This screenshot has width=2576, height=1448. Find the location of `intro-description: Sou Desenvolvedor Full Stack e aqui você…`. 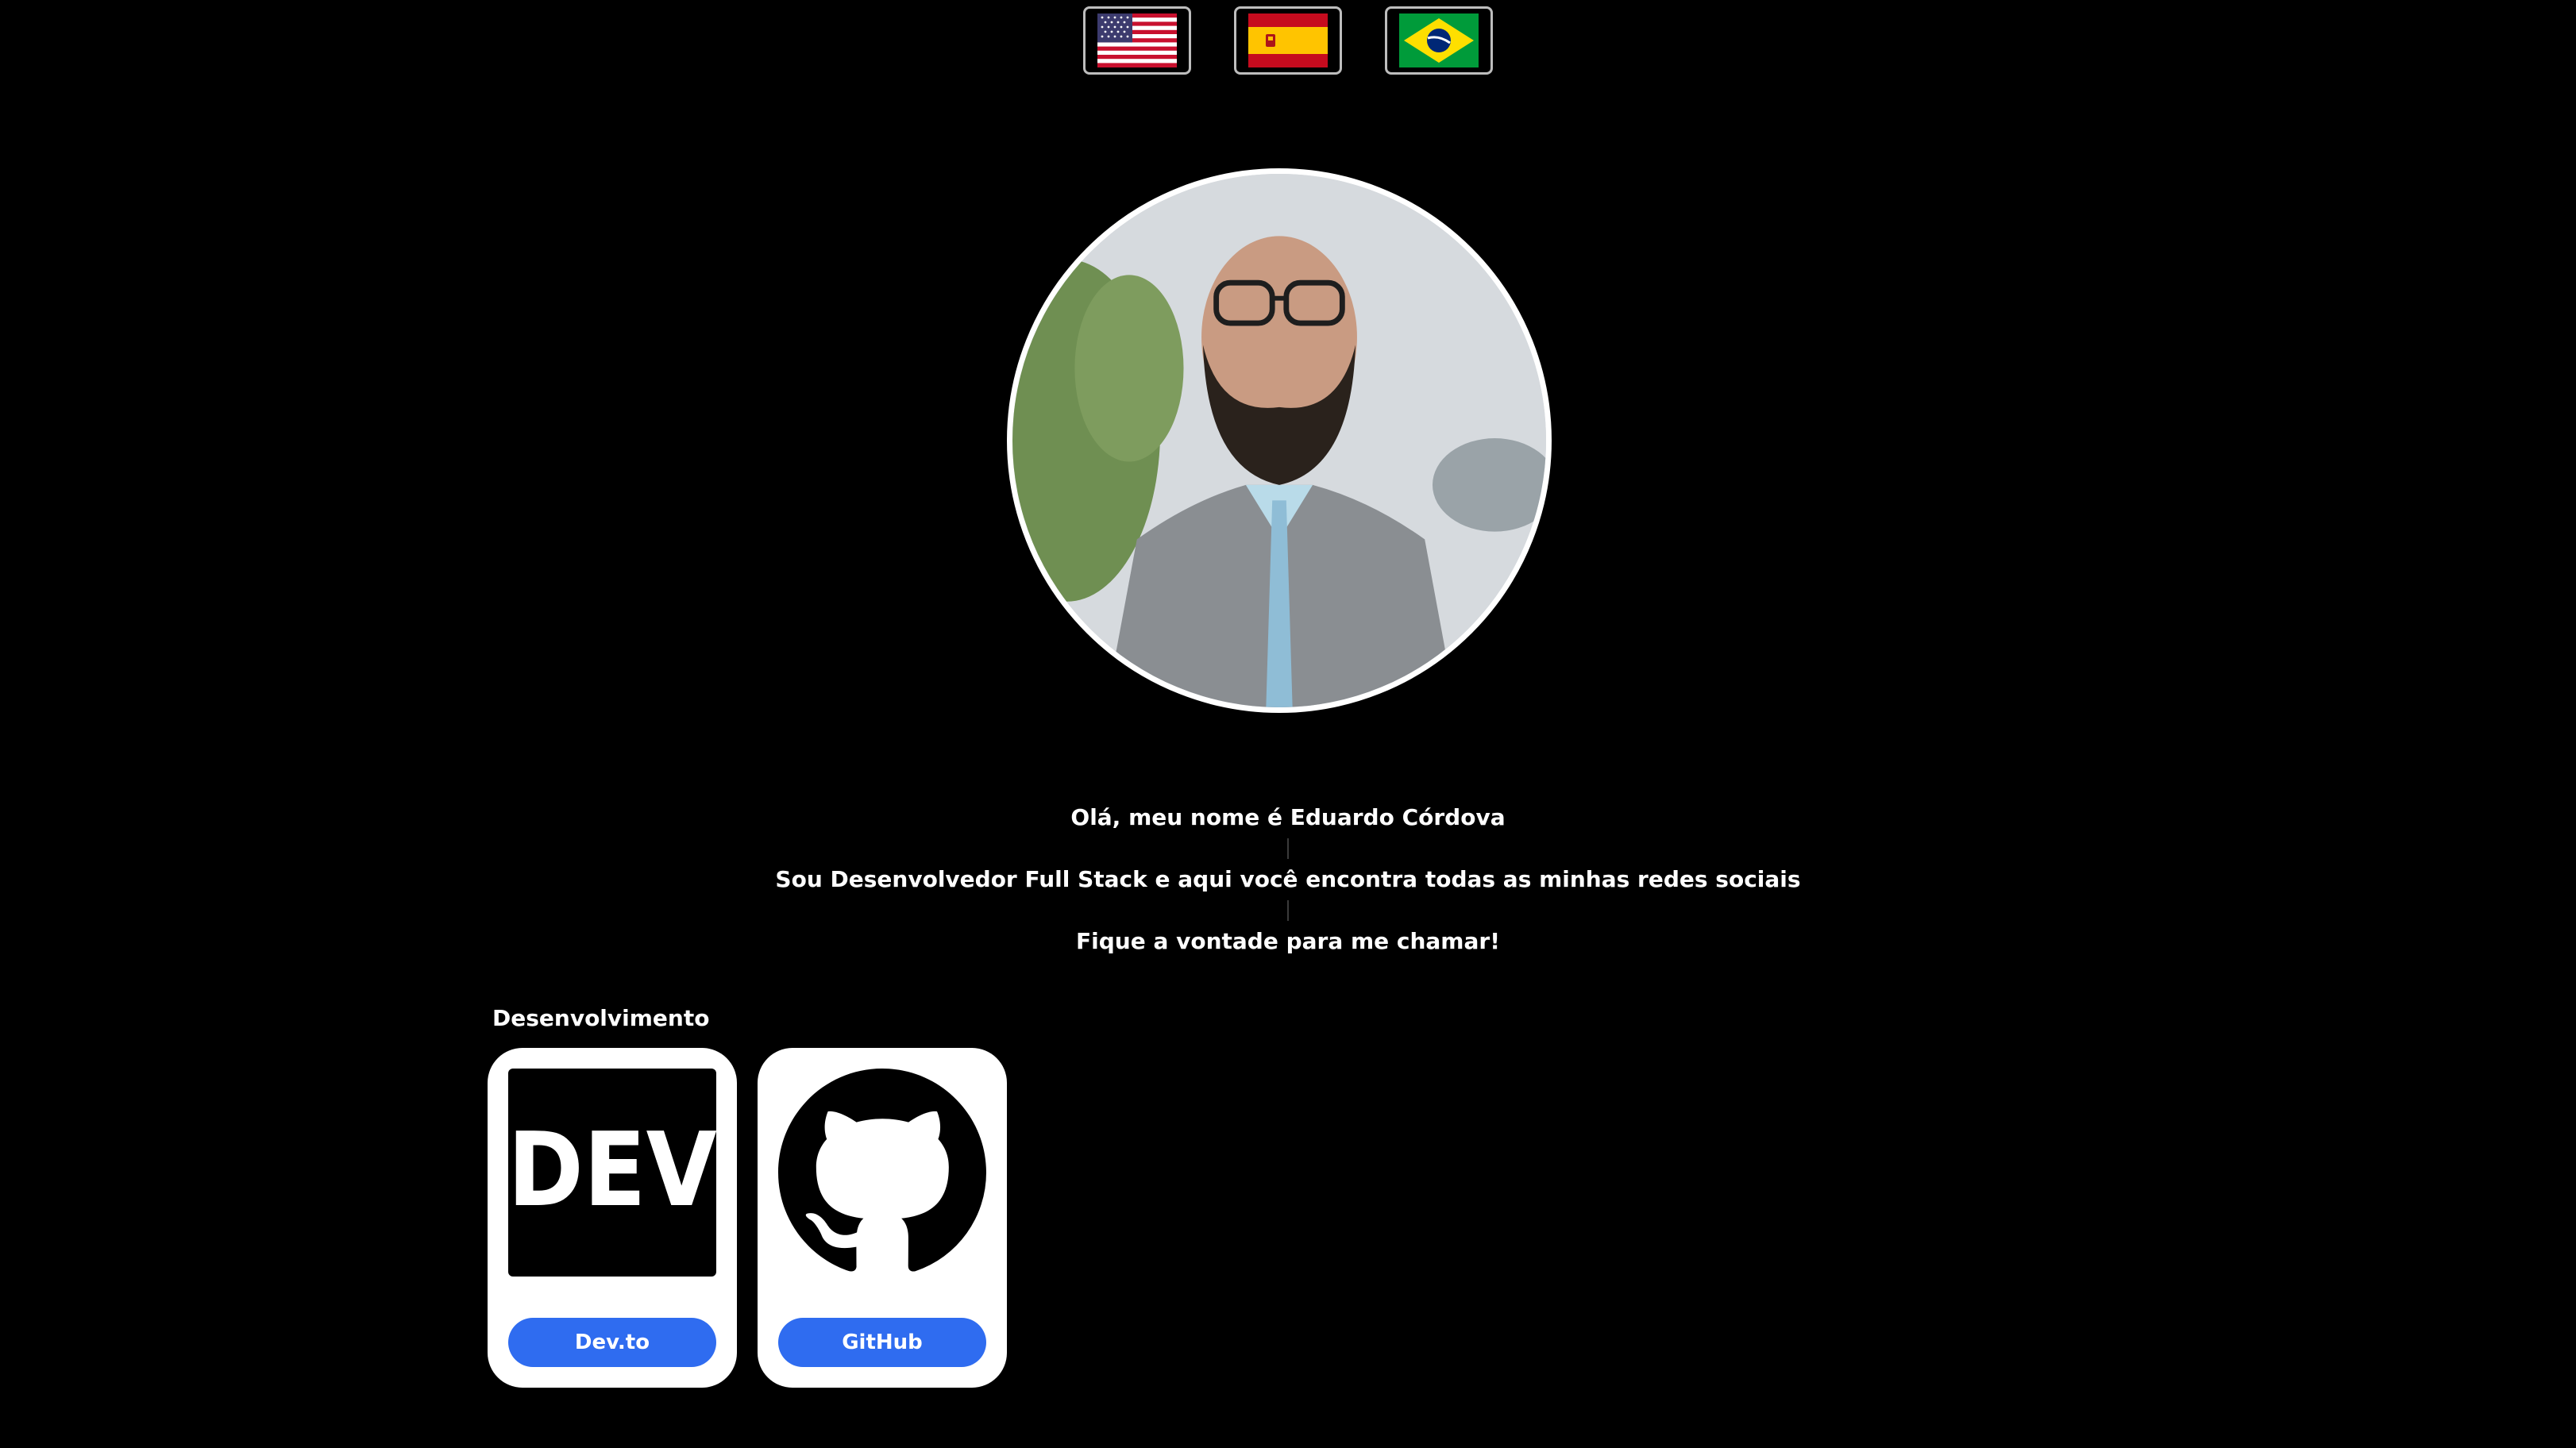

intro-description: Sou Desenvolvedor Full Stack e aqui você… is located at coordinates (1288, 879).